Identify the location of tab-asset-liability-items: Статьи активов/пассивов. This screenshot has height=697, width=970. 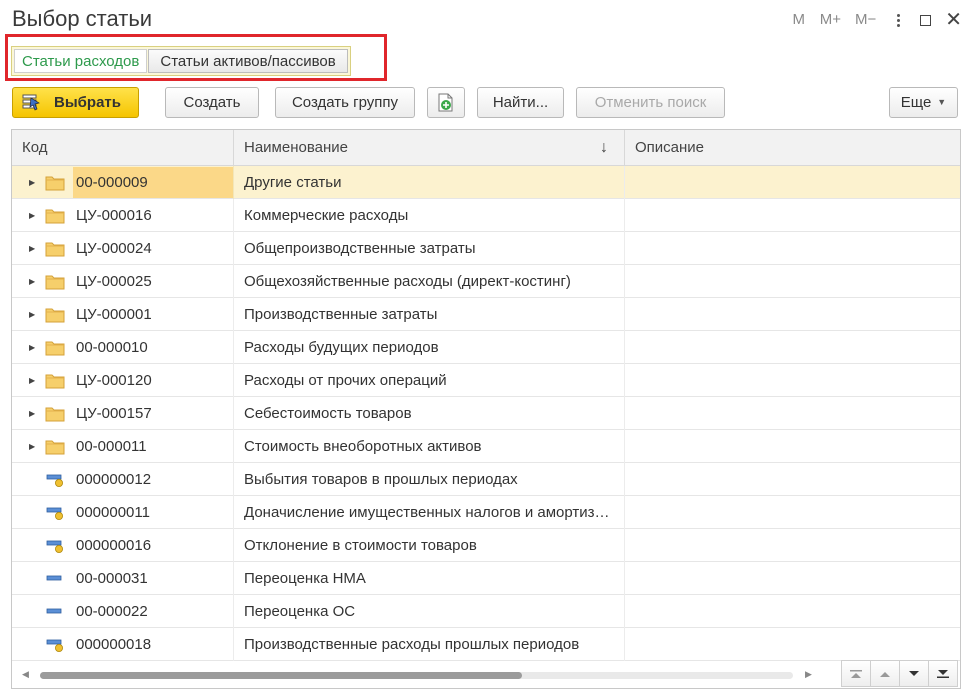
(248, 61).